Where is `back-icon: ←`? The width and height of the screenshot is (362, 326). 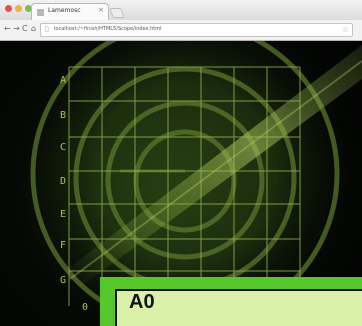 back-icon: ← is located at coordinates (7, 29).